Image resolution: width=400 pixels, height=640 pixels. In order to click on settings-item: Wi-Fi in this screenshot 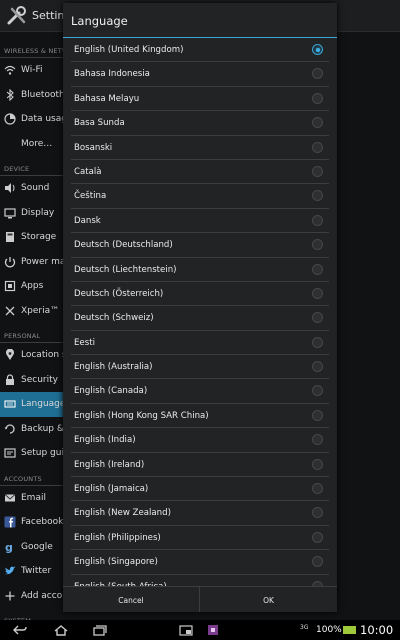, I will do `click(32, 70)`.